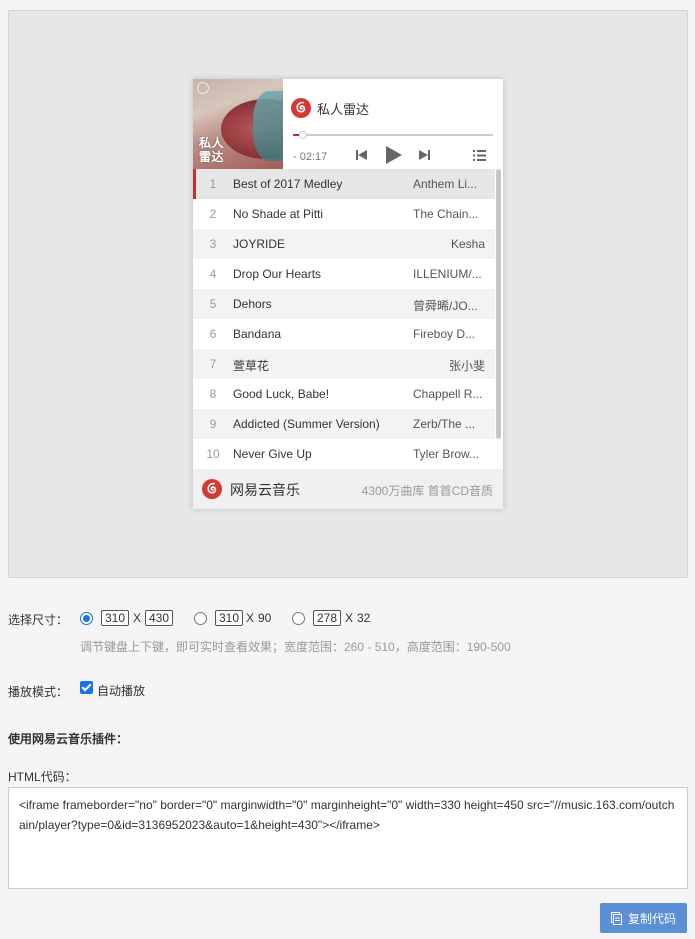 Image resolution: width=695 pixels, height=939 pixels. Describe the element at coordinates (213, 184) in the screenshot. I see `track-number: 1` at that location.